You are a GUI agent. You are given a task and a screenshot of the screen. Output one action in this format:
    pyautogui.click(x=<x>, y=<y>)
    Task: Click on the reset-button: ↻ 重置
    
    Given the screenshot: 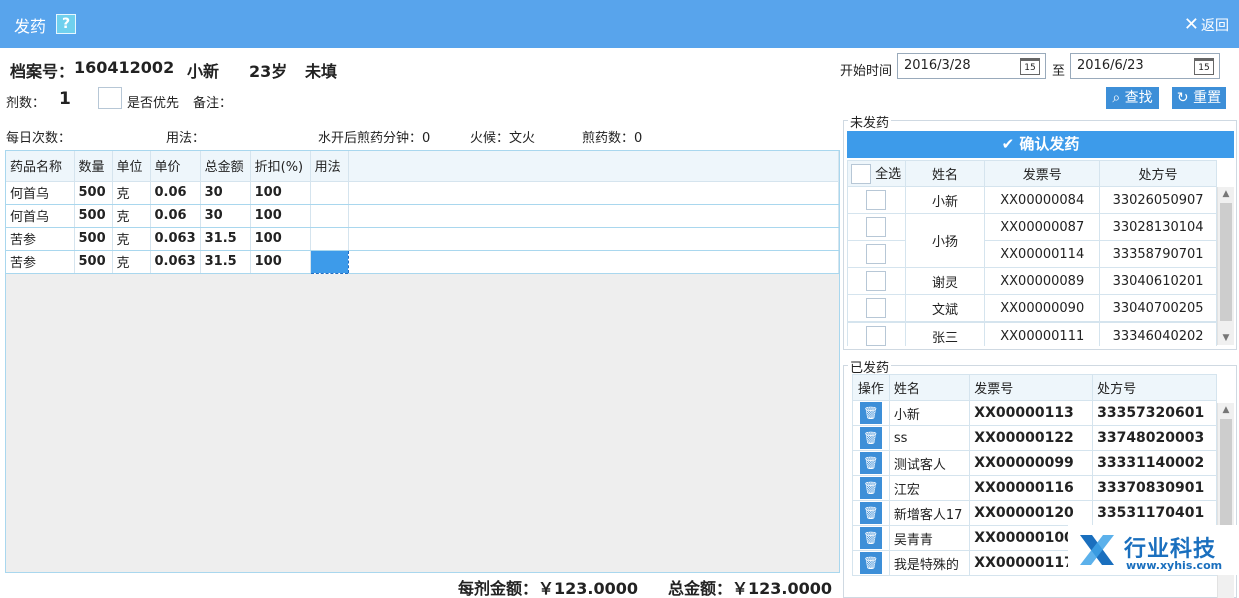 What is the action you would take?
    pyautogui.click(x=1199, y=98)
    